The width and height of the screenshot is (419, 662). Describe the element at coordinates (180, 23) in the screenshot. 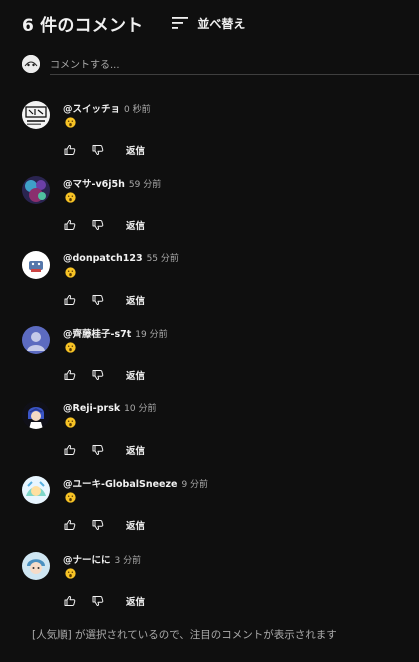

I see `sort-icon` at that location.